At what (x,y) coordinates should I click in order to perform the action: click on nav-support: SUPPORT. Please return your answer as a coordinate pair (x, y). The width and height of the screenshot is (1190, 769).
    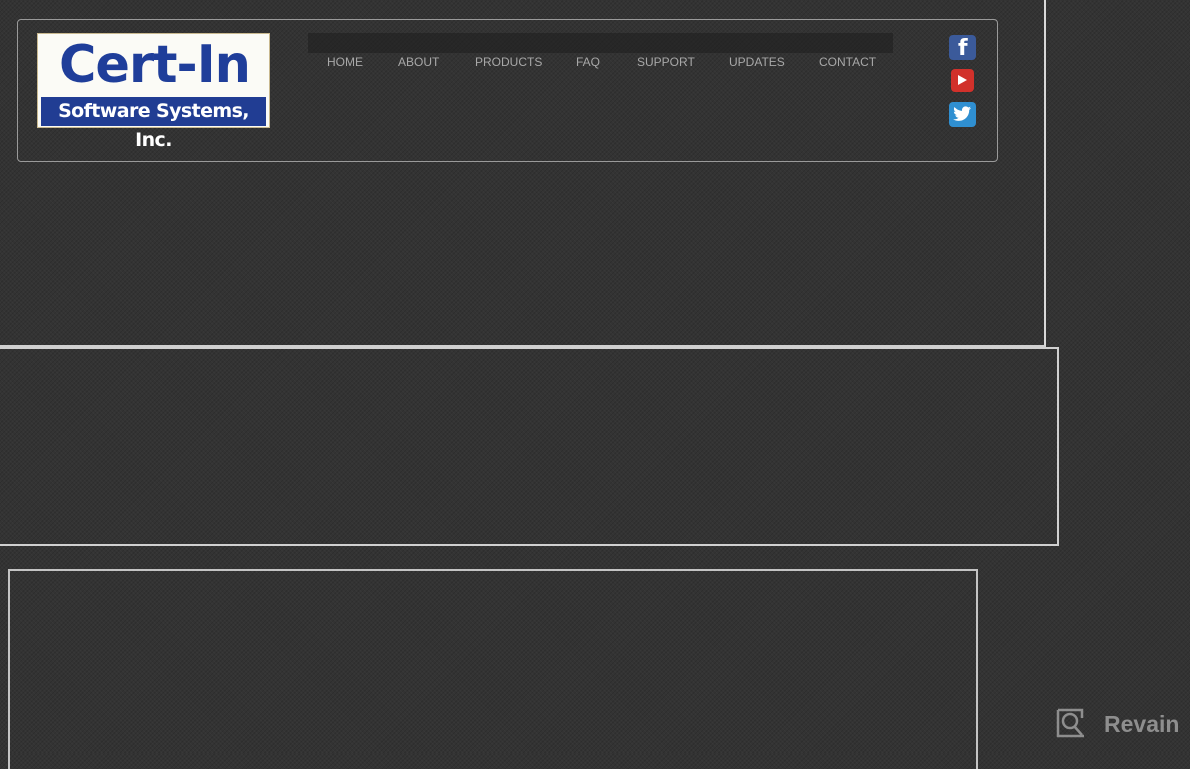
    Looking at the image, I should click on (666, 62).